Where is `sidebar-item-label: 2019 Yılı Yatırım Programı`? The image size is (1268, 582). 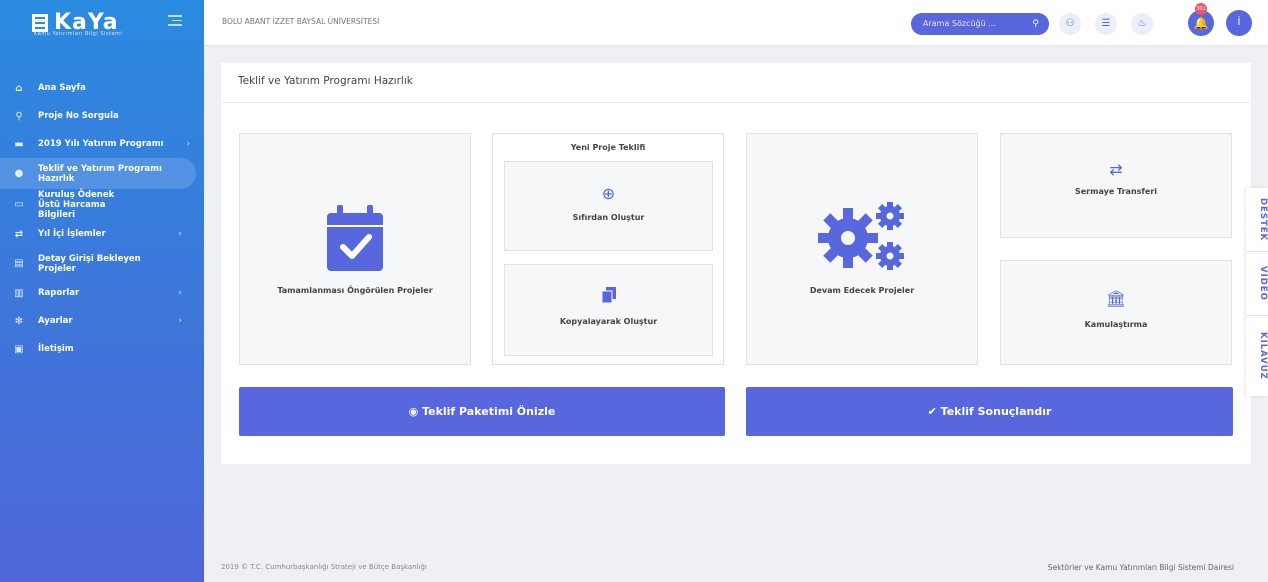
sidebar-item-label: 2019 Yılı Yatırım Programı is located at coordinates (101, 144).